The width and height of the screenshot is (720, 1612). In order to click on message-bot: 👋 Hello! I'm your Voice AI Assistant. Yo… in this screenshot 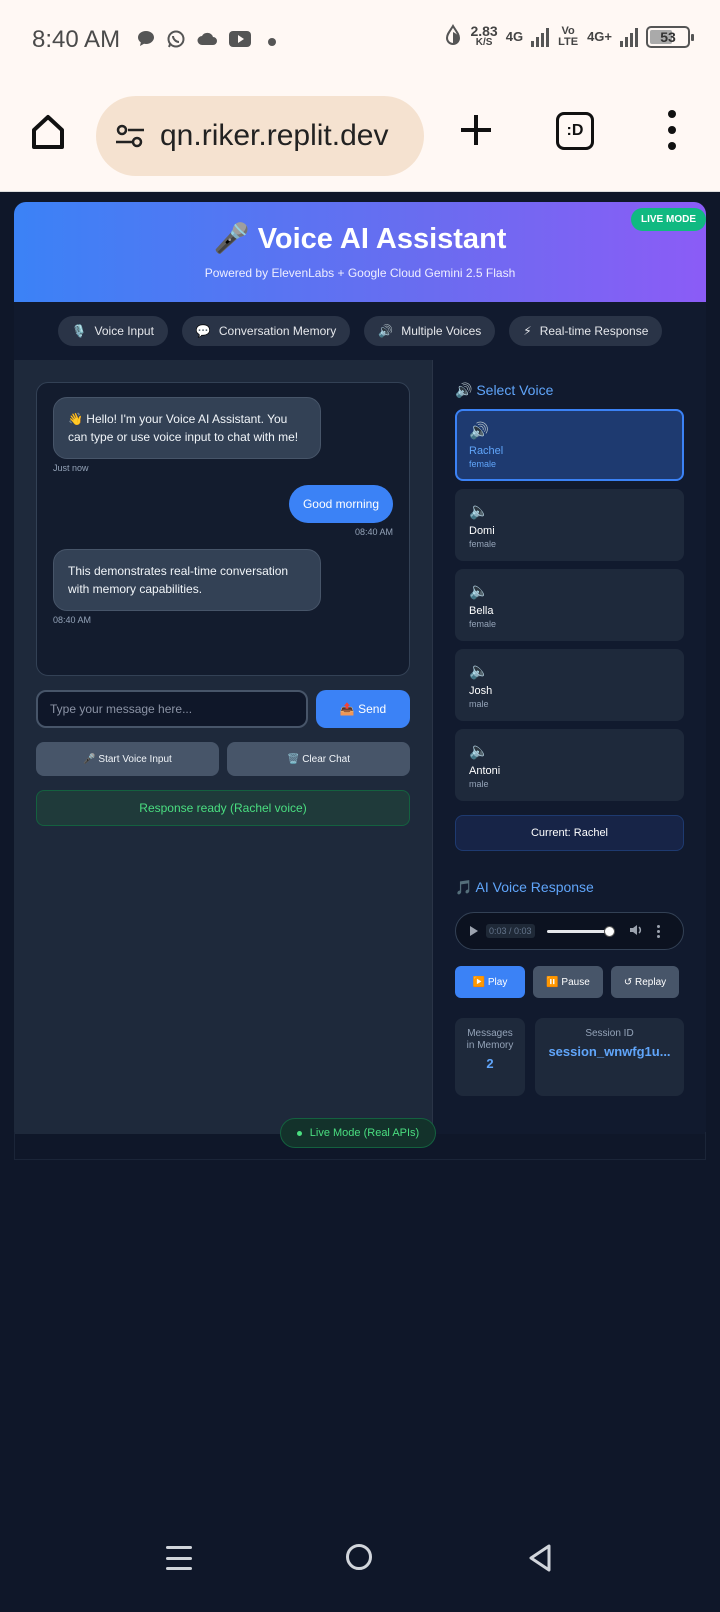, I will do `click(223, 435)`.